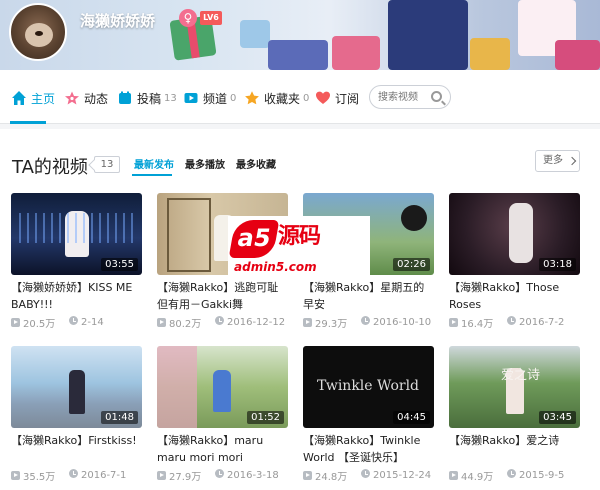 Image resolution: width=600 pixels, height=490 pixels. Describe the element at coordinates (125, 97) in the screenshot. I see `upload-icon` at that location.